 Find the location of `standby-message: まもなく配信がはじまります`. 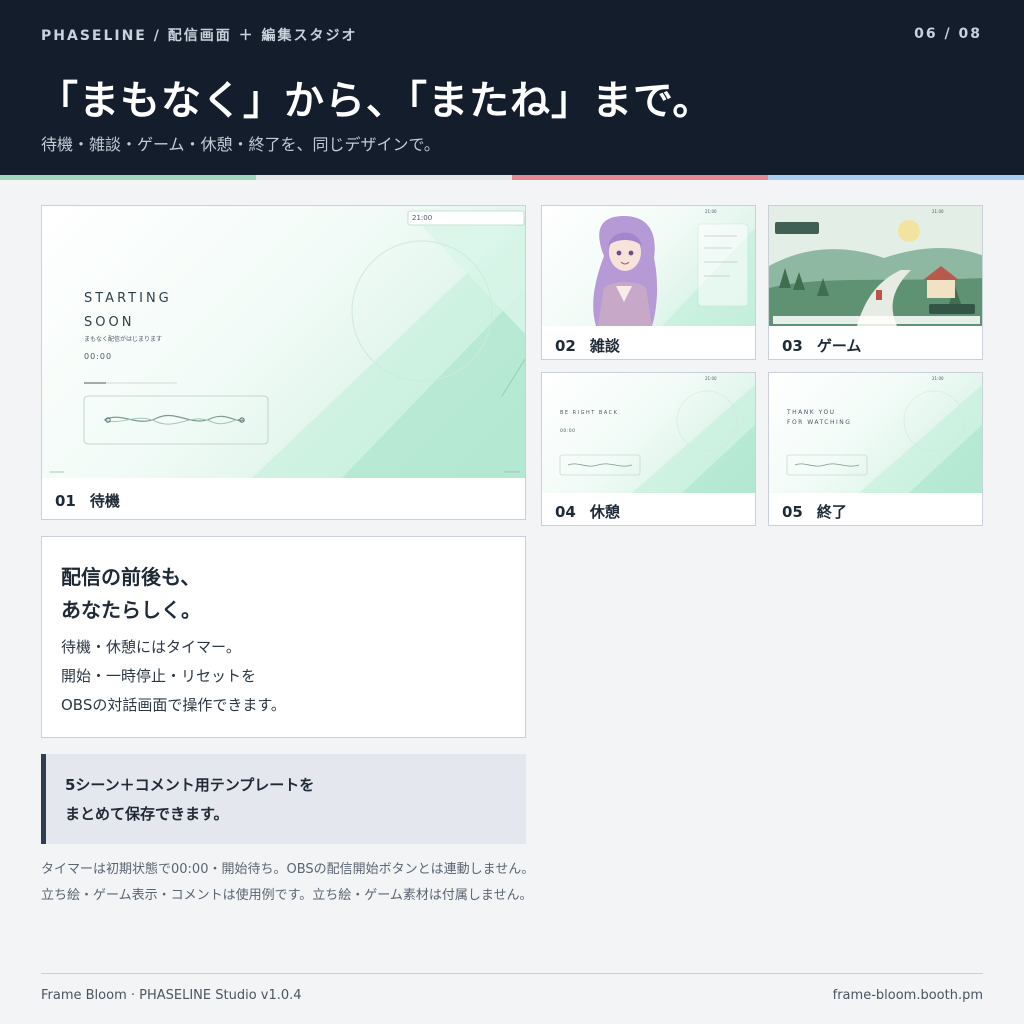

standby-message: まもなく配信がはじまります is located at coordinates (123, 339).